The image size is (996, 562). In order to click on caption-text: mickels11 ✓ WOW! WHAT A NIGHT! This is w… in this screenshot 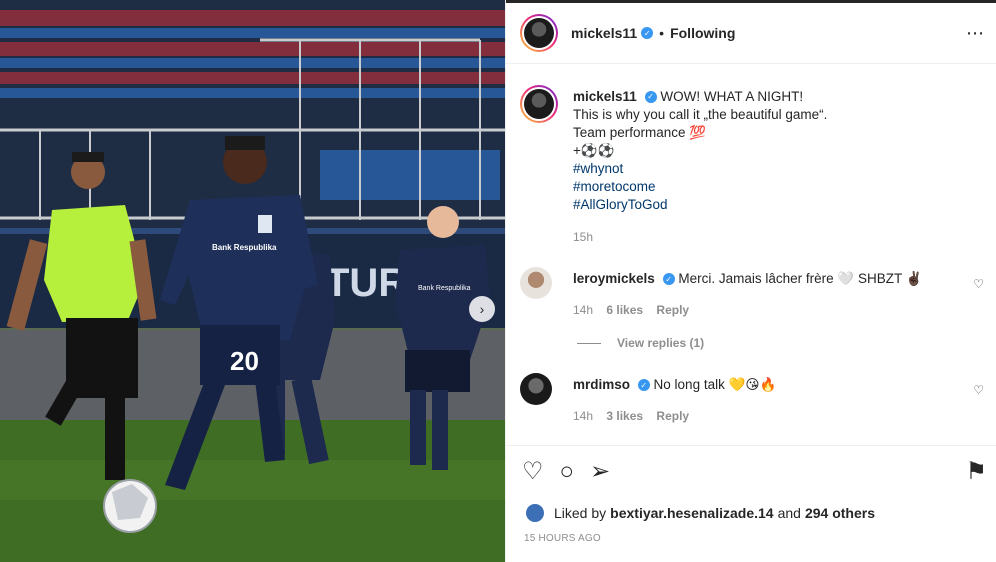, I will do `click(773, 167)`.